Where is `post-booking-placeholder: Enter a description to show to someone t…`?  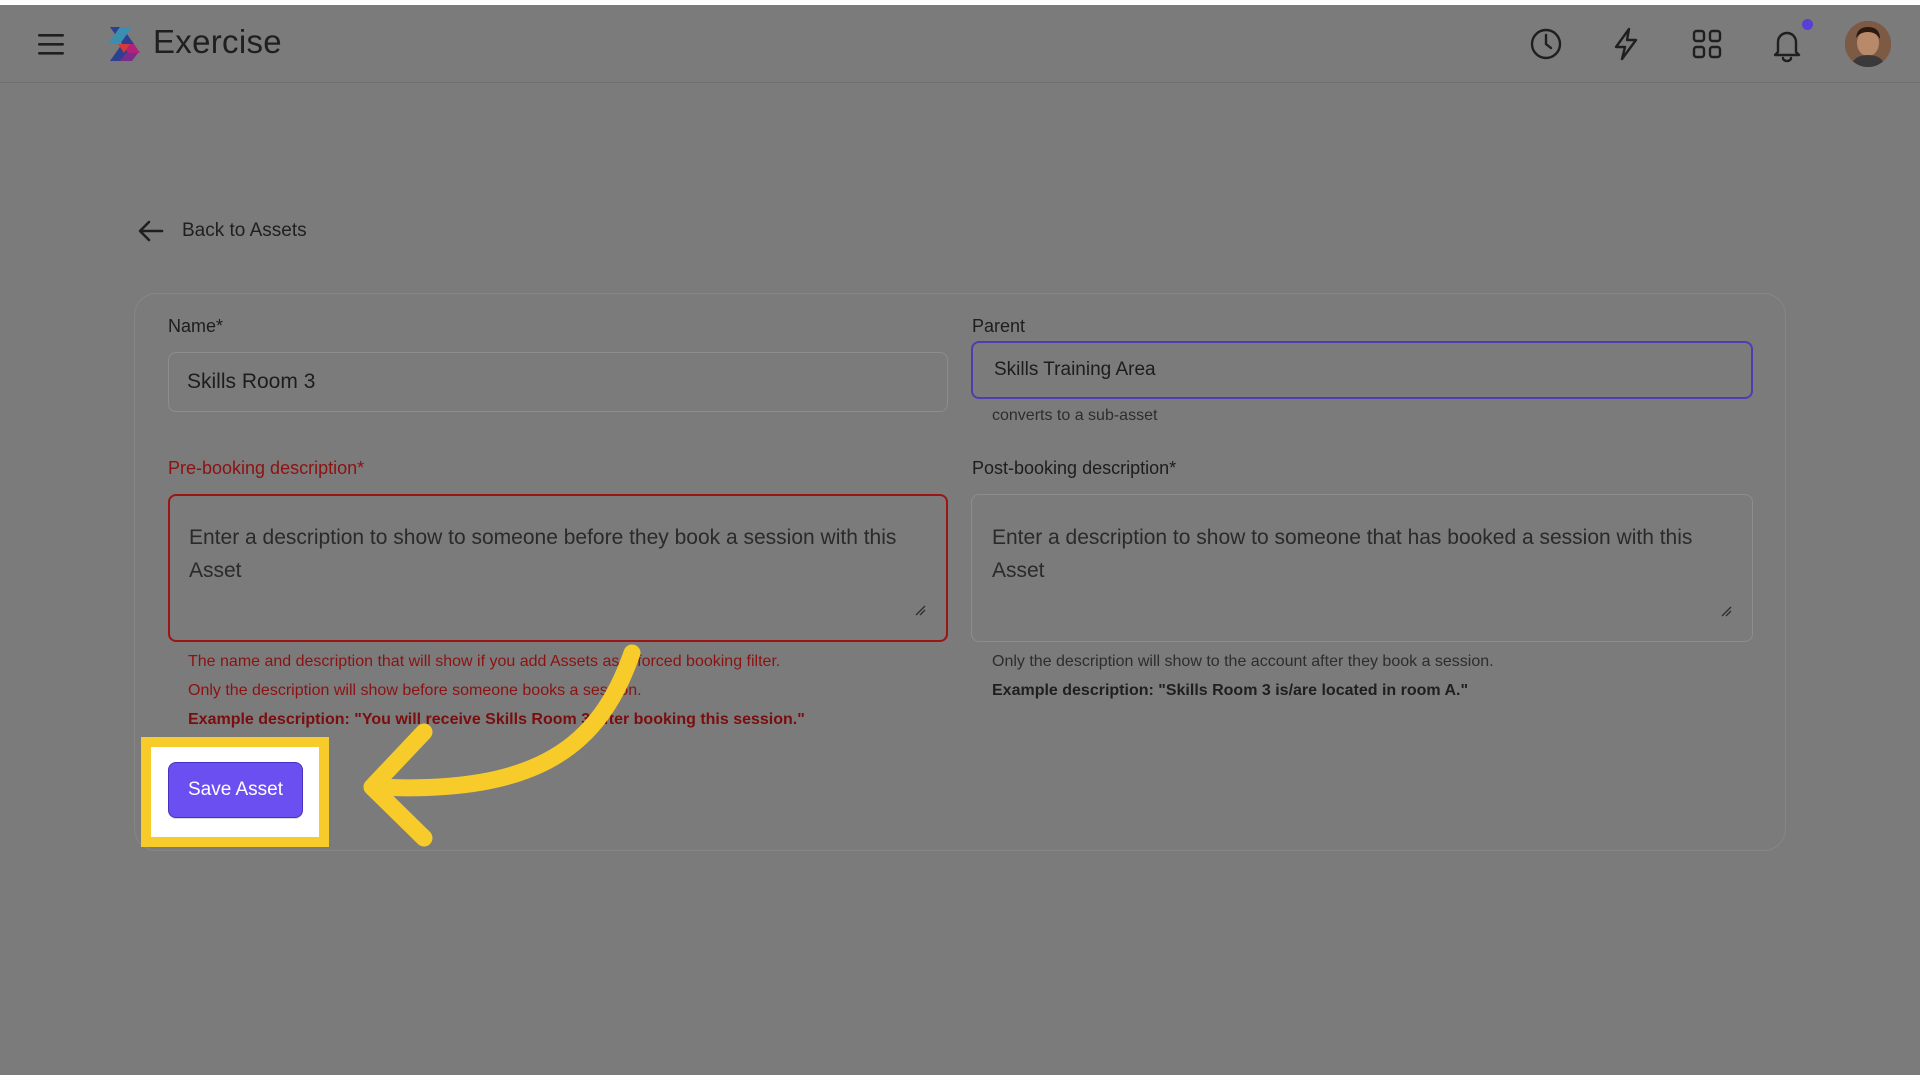 post-booking-placeholder: Enter a description to show to someone t… is located at coordinates (1342, 554).